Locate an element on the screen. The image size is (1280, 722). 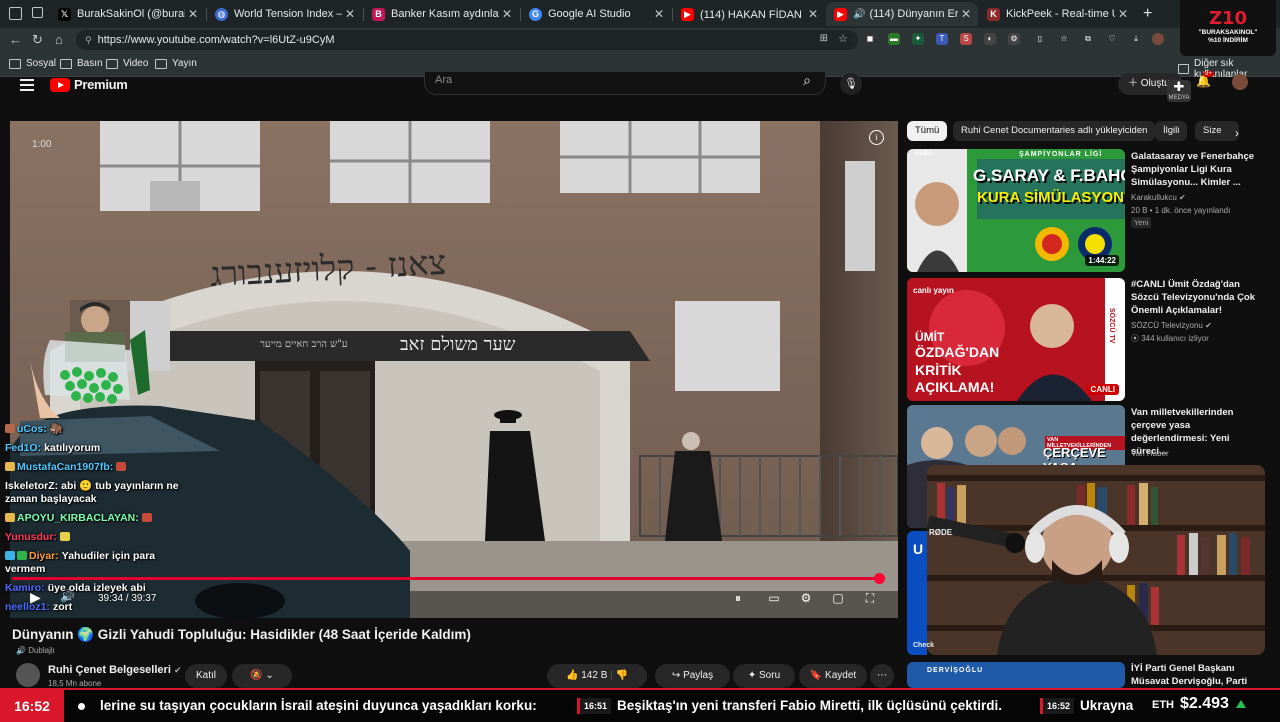
bookmark-folder-video: Video is located at coordinates (127, 63).